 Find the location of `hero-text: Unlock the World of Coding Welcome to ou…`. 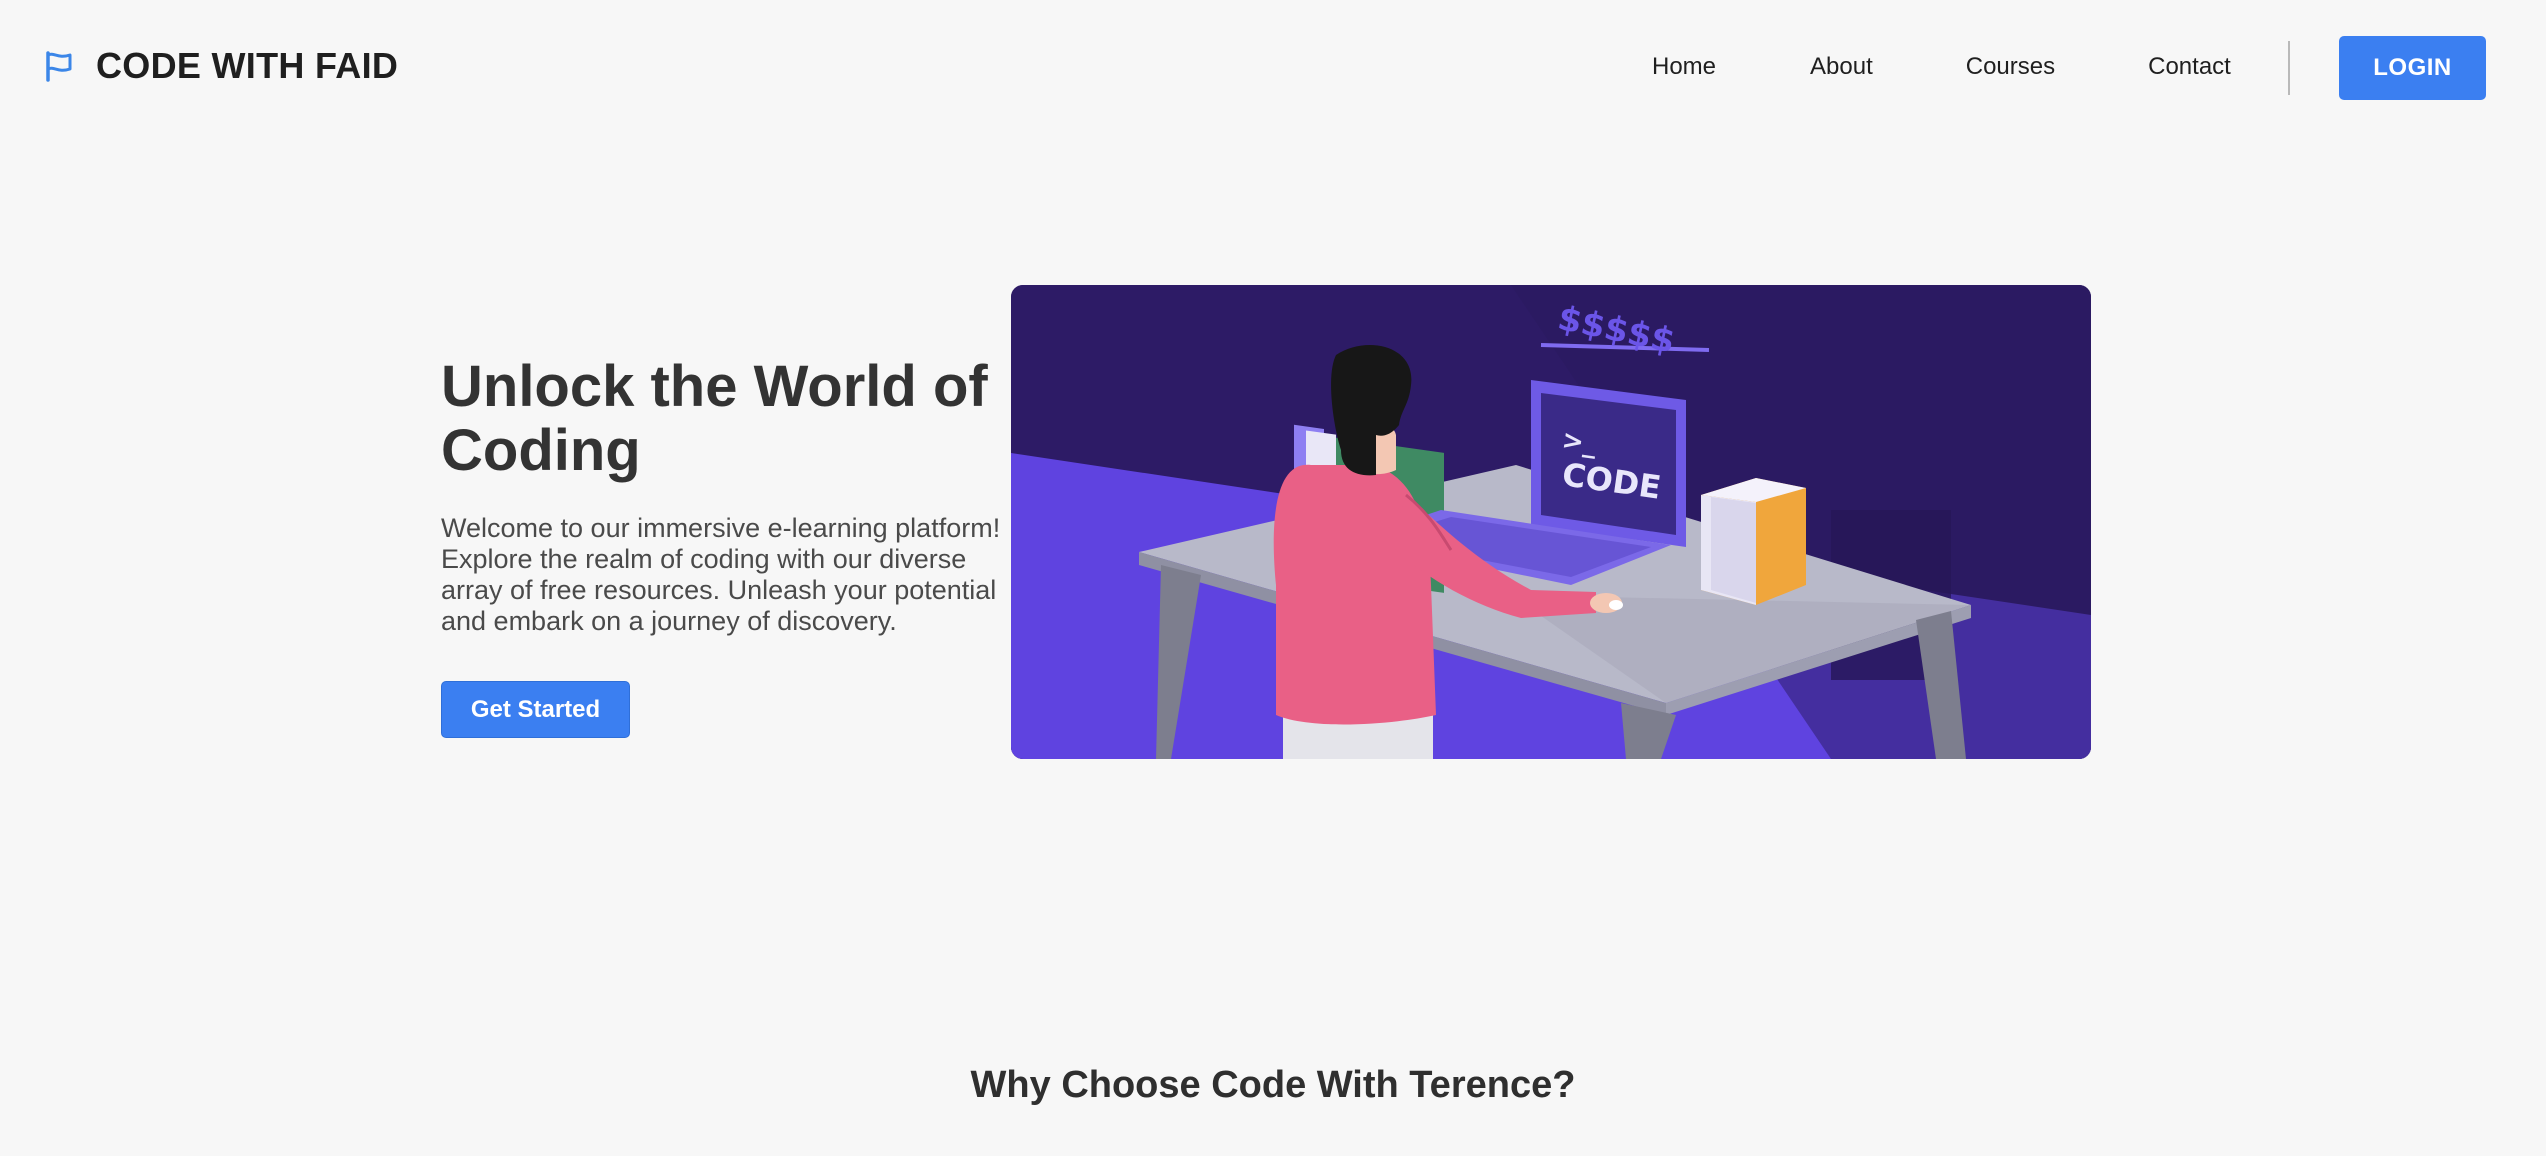

hero-text: Unlock the World of Coding Welcome to ou… is located at coordinates (728, 496).